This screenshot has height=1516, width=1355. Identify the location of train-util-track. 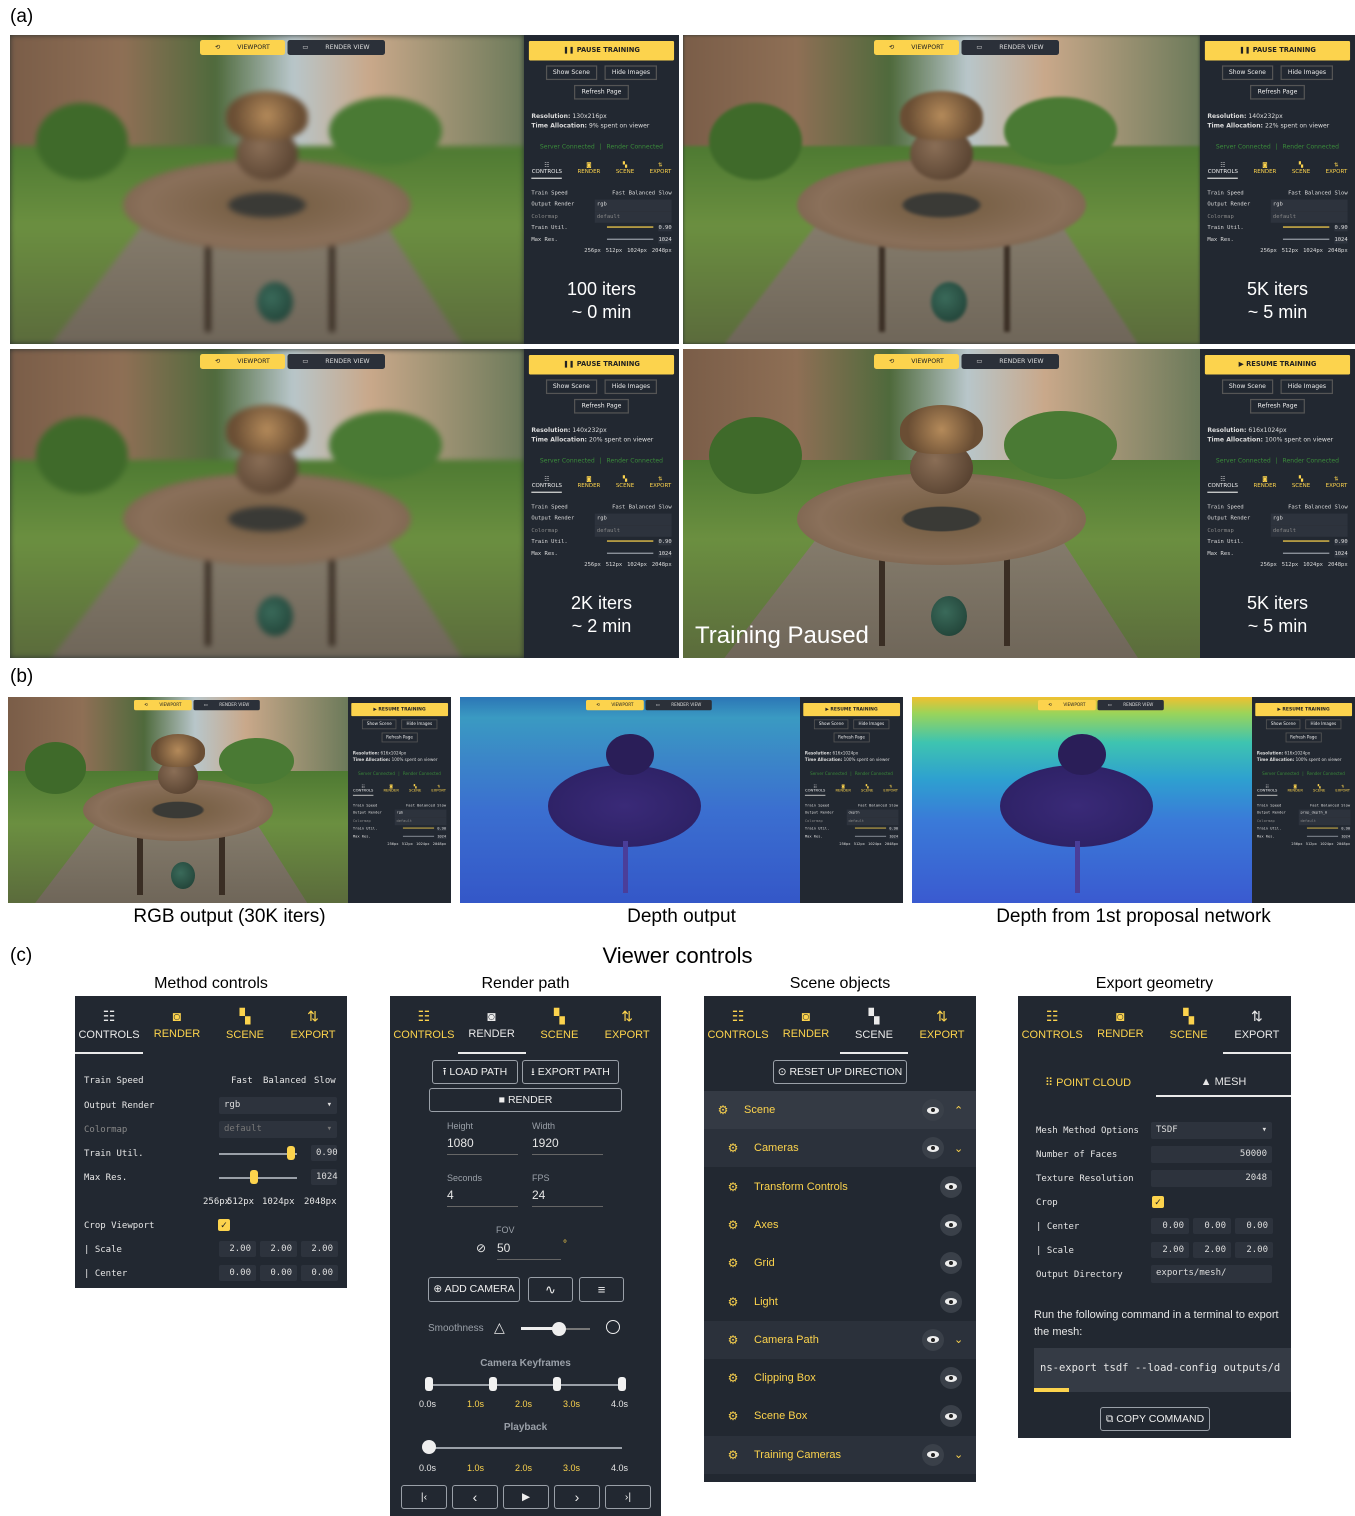
(258, 1154).